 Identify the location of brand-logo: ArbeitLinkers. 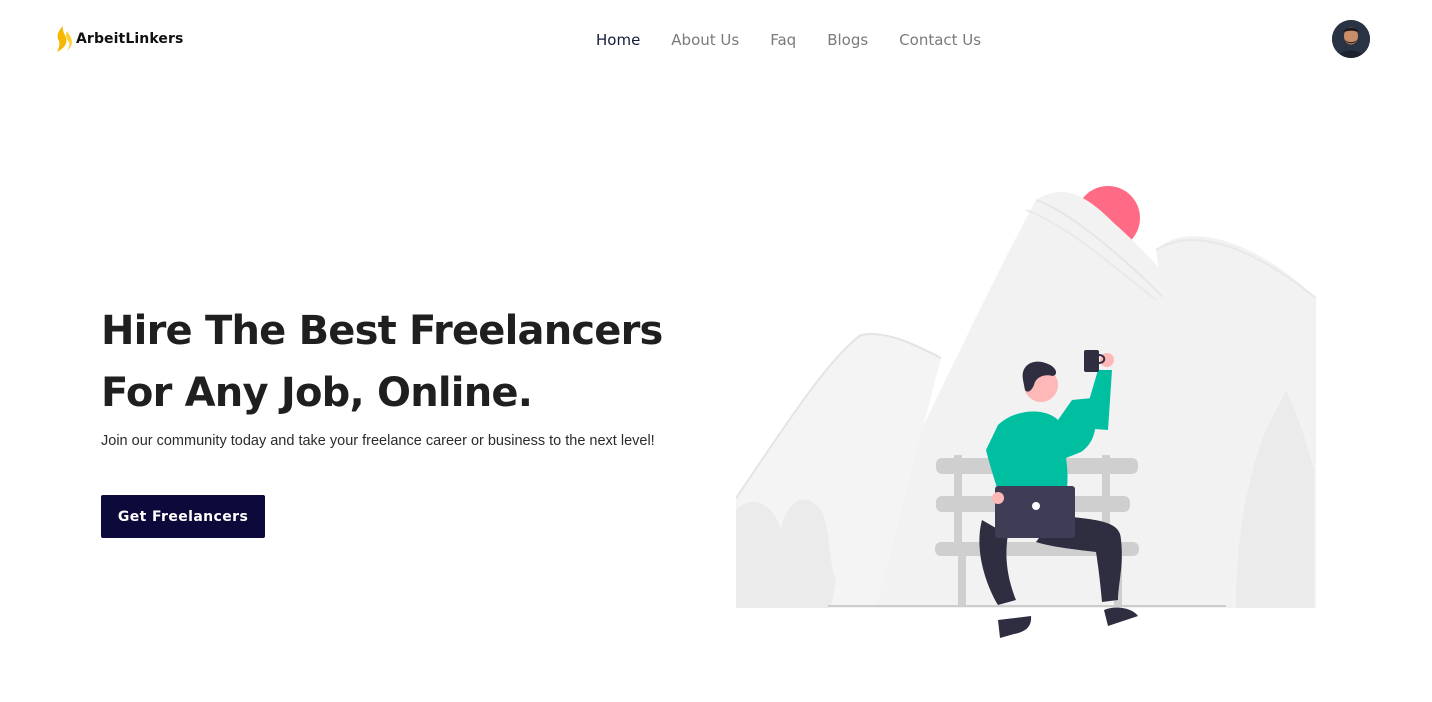
(118, 39).